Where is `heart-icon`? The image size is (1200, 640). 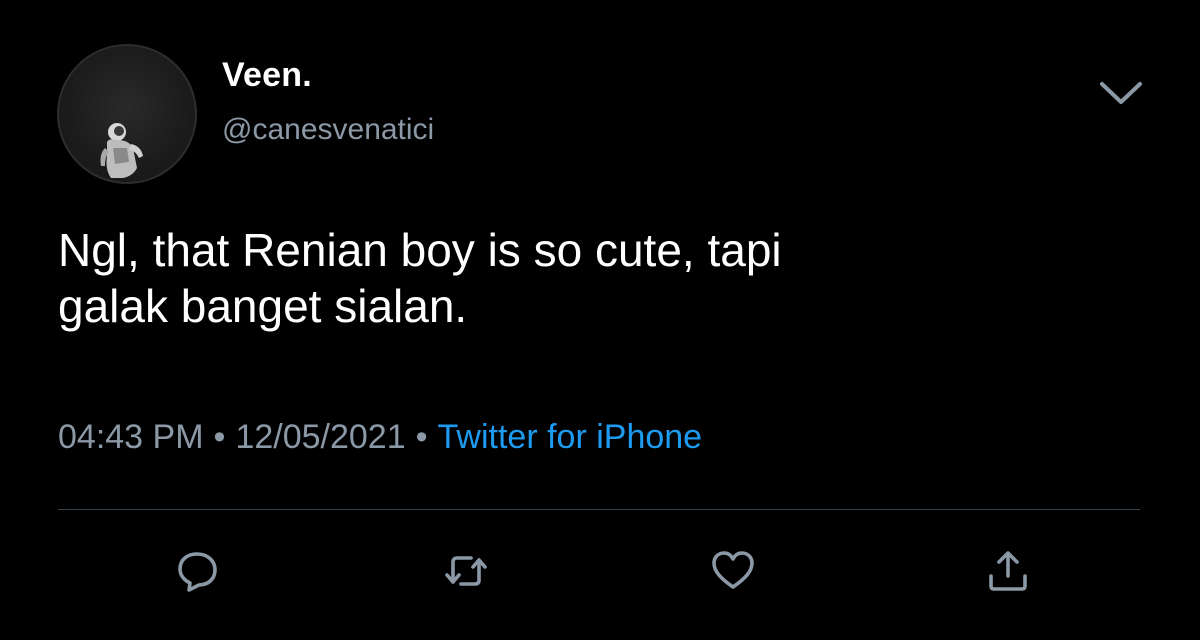 heart-icon is located at coordinates (733, 570).